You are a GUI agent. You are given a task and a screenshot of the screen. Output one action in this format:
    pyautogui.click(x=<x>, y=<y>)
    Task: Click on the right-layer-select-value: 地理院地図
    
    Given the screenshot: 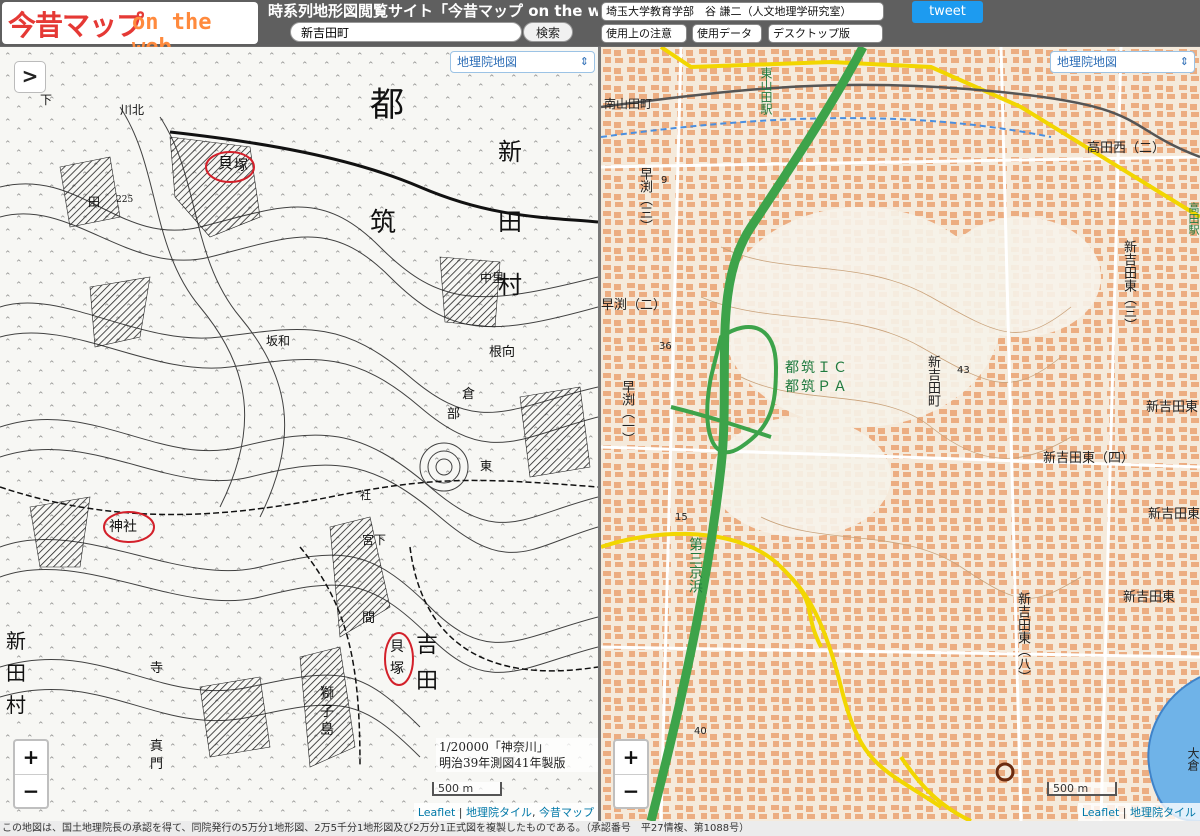 What is the action you would take?
    pyautogui.click(x=1087, y=62)
    